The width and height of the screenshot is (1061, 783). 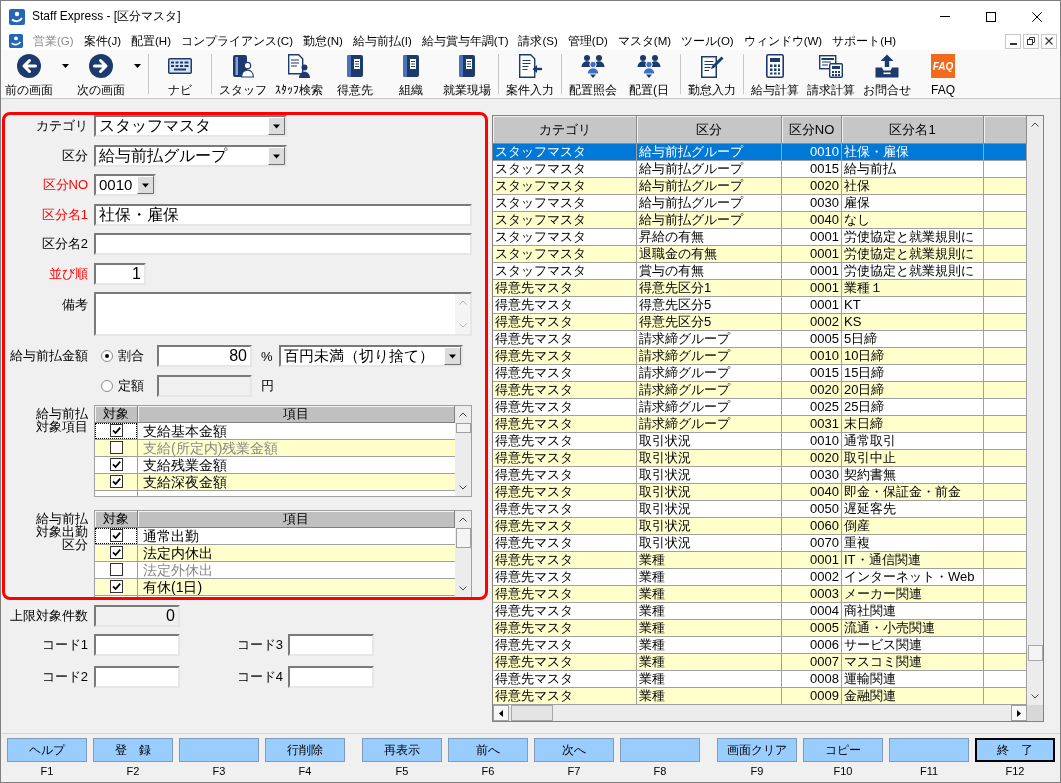 What do you see at coordinates (760, 509) in the screenshot?
I see `table-row: 得意先マスタ 取引状況 0050 遅延客先` at bounding box center [760, 509].